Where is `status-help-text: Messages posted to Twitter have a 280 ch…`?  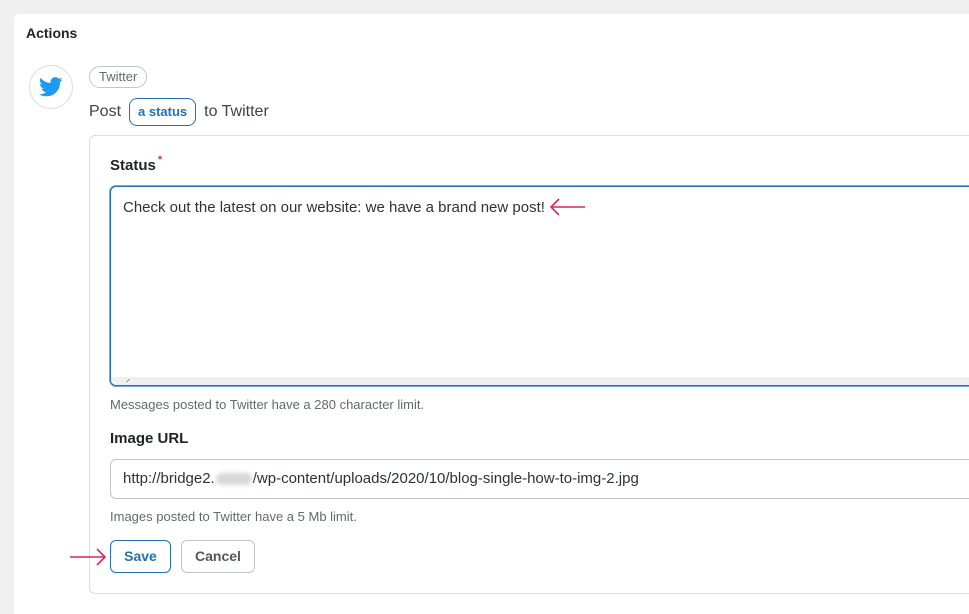
status-help-text: Messages posted to Twitter have a 280 ch… is located at coordinates (267, 404).